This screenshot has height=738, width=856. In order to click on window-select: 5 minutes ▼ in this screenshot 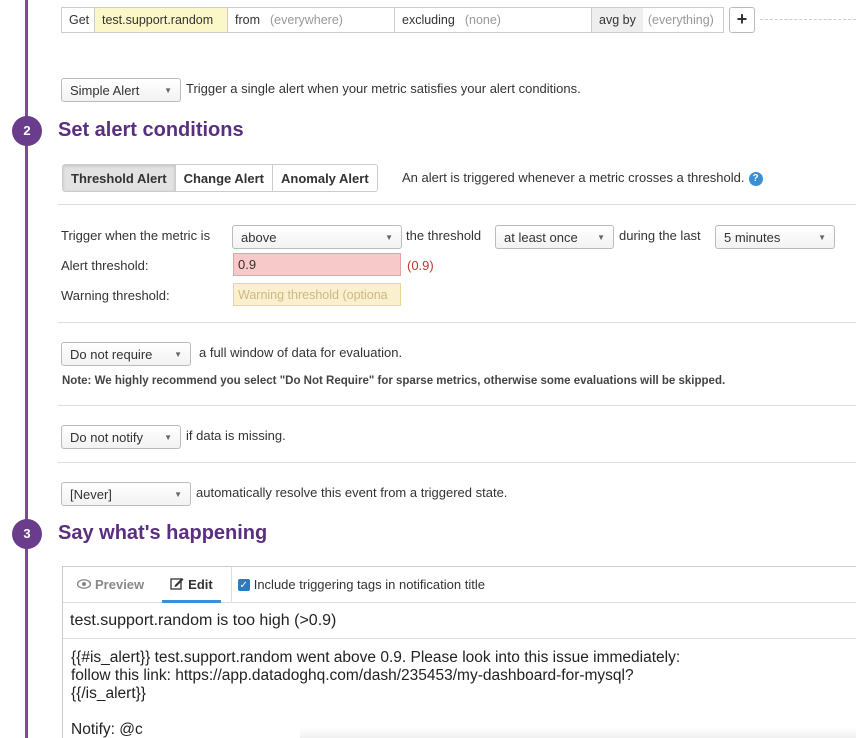, I will do `click(775, 237)`.